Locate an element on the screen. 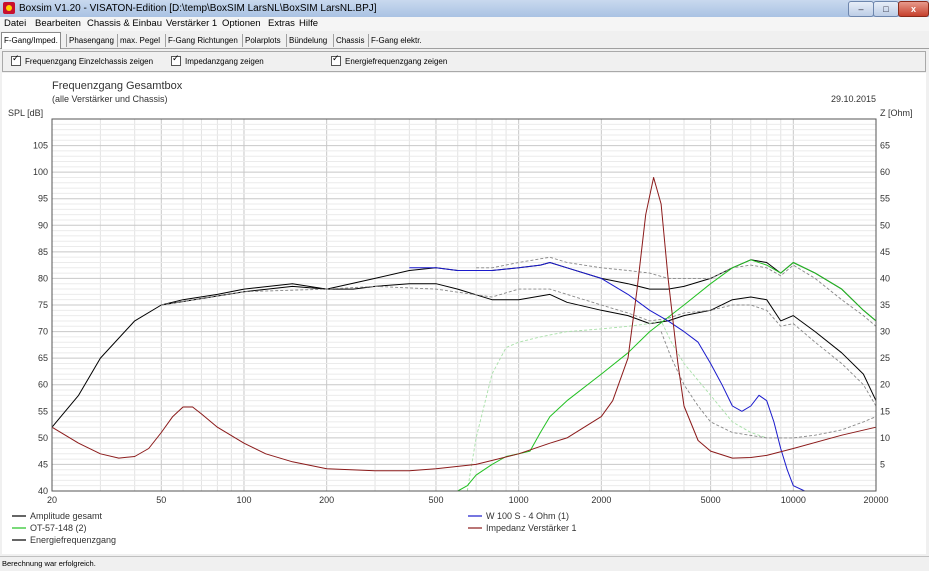  tab-f-gang-imped: F-Gang/Imped. is located at coordinates (31, 40).